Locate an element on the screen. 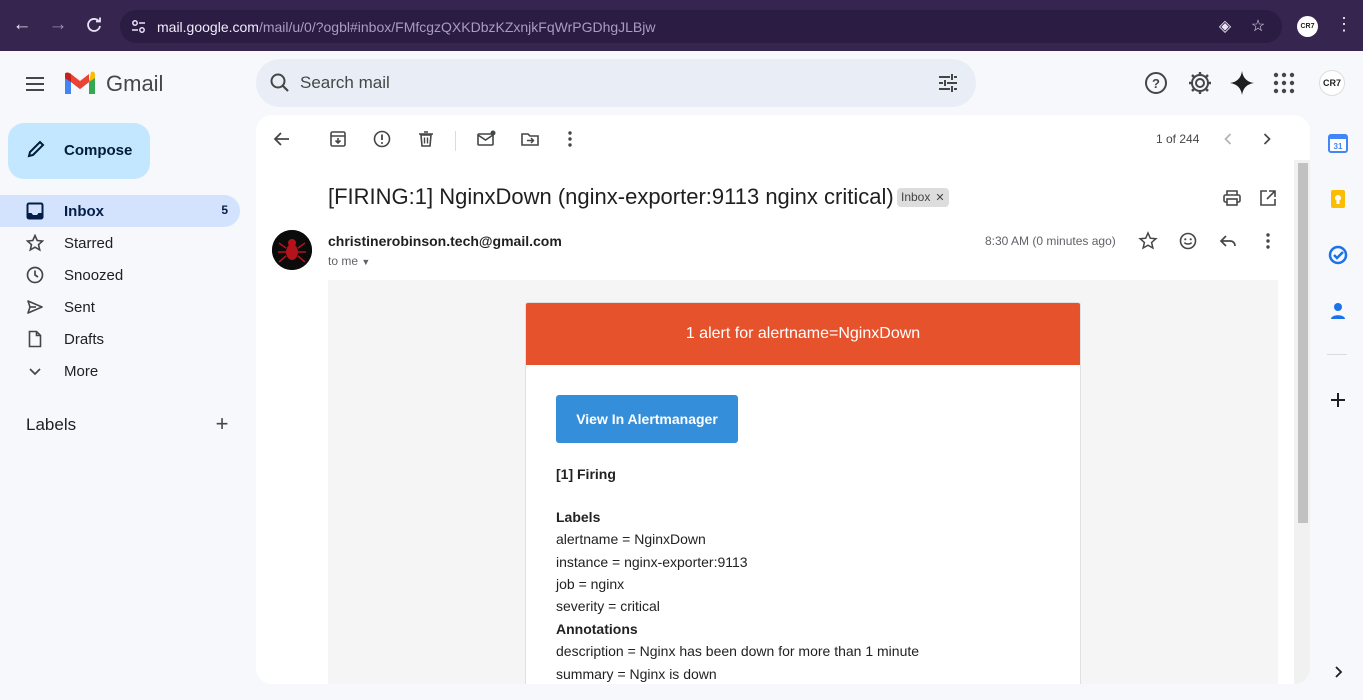  sidebar-item-inbox: Inbox 5 is located at coordinates (120, 211).